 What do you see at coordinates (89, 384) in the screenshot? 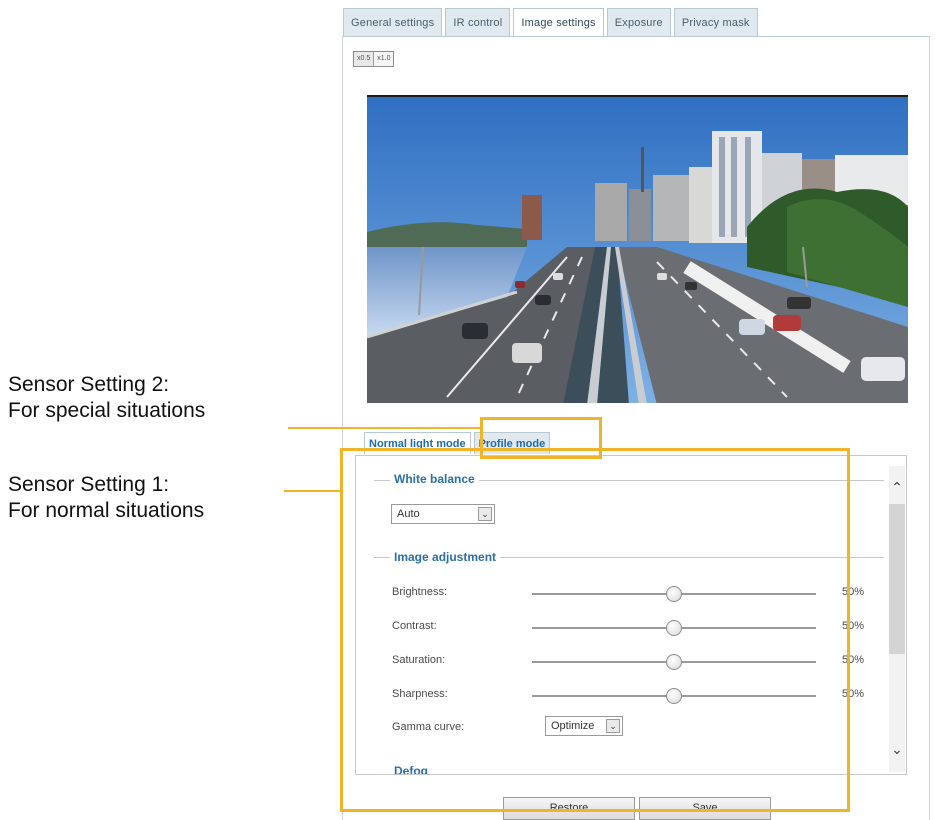
I see `sensor-setting-2-title: Sensor Setting 2:` at bounding box center [89, 384].